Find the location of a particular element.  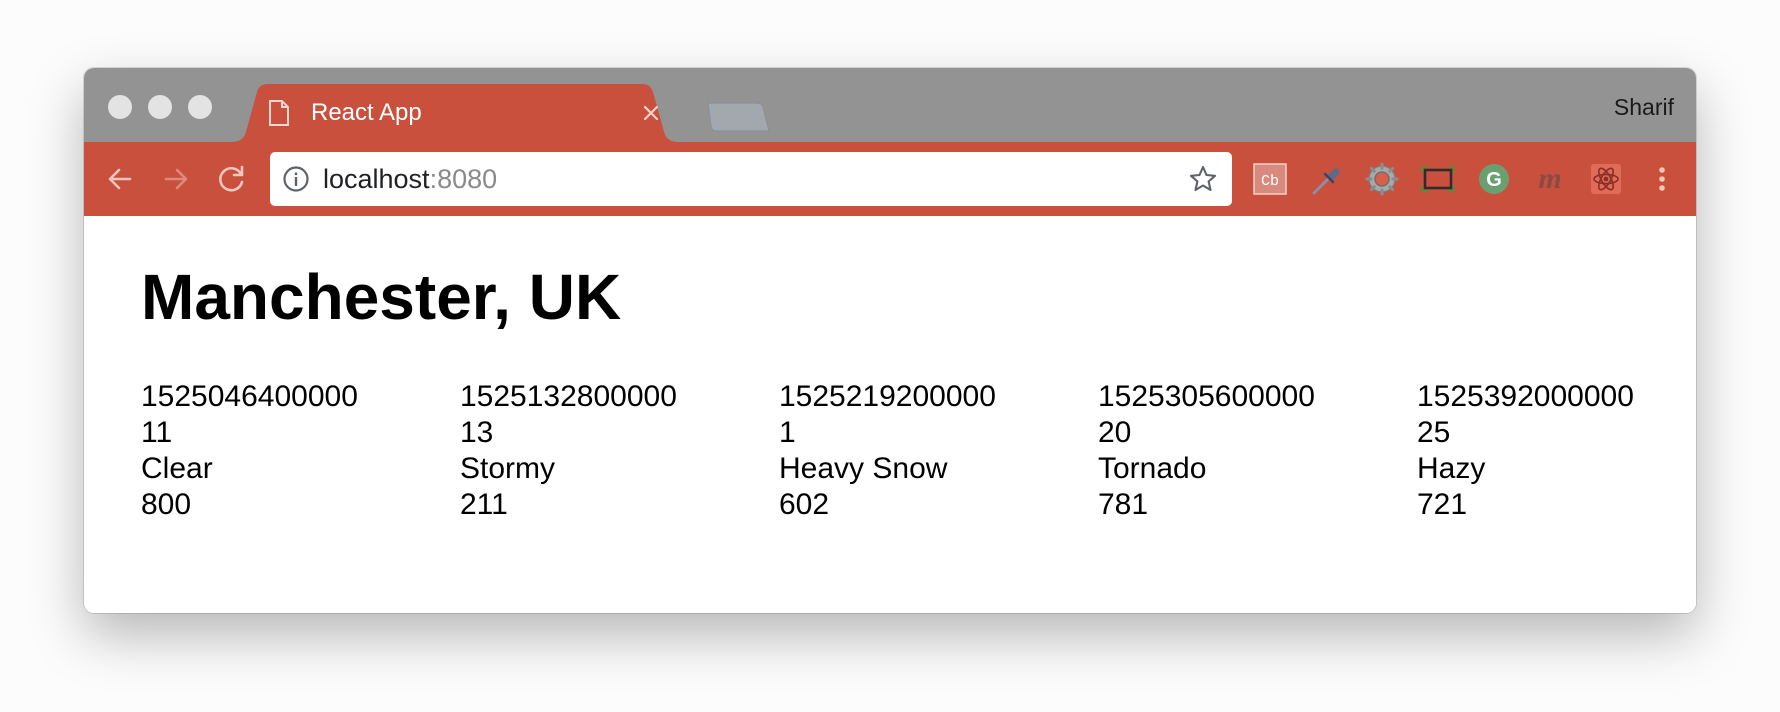

m-extension-label: m is located at coordinates (1549, 178).